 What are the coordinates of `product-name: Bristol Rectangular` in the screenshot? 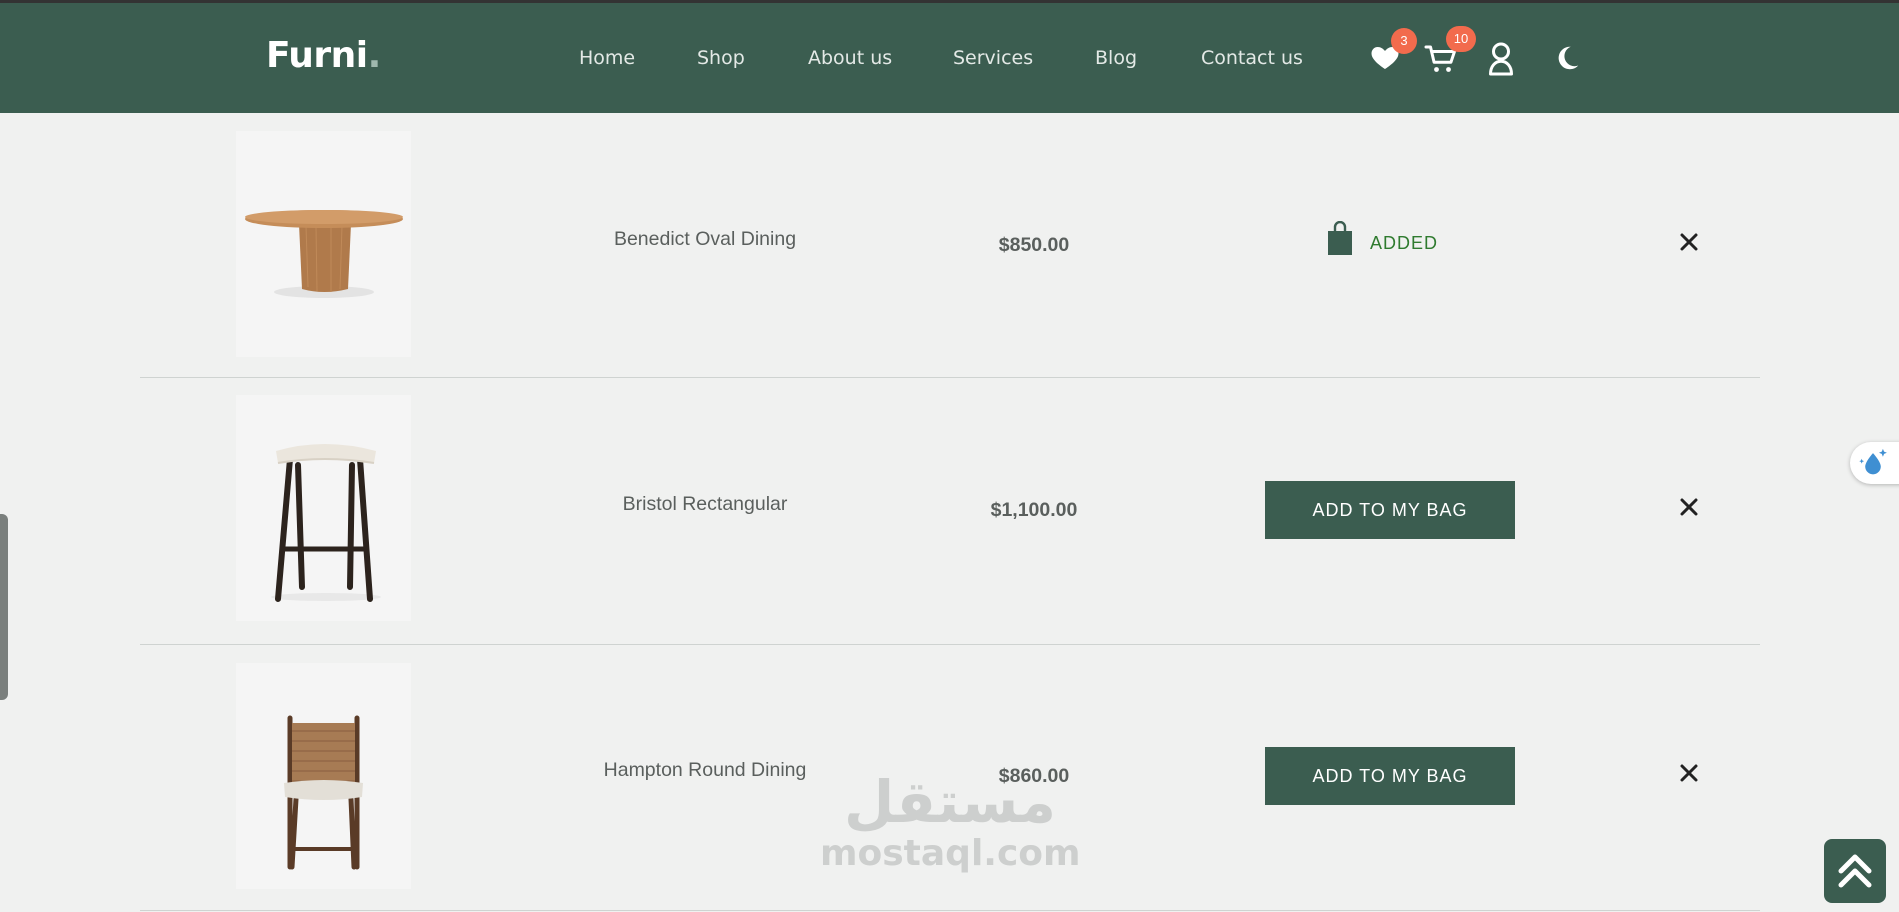 It's located at (705, 504).